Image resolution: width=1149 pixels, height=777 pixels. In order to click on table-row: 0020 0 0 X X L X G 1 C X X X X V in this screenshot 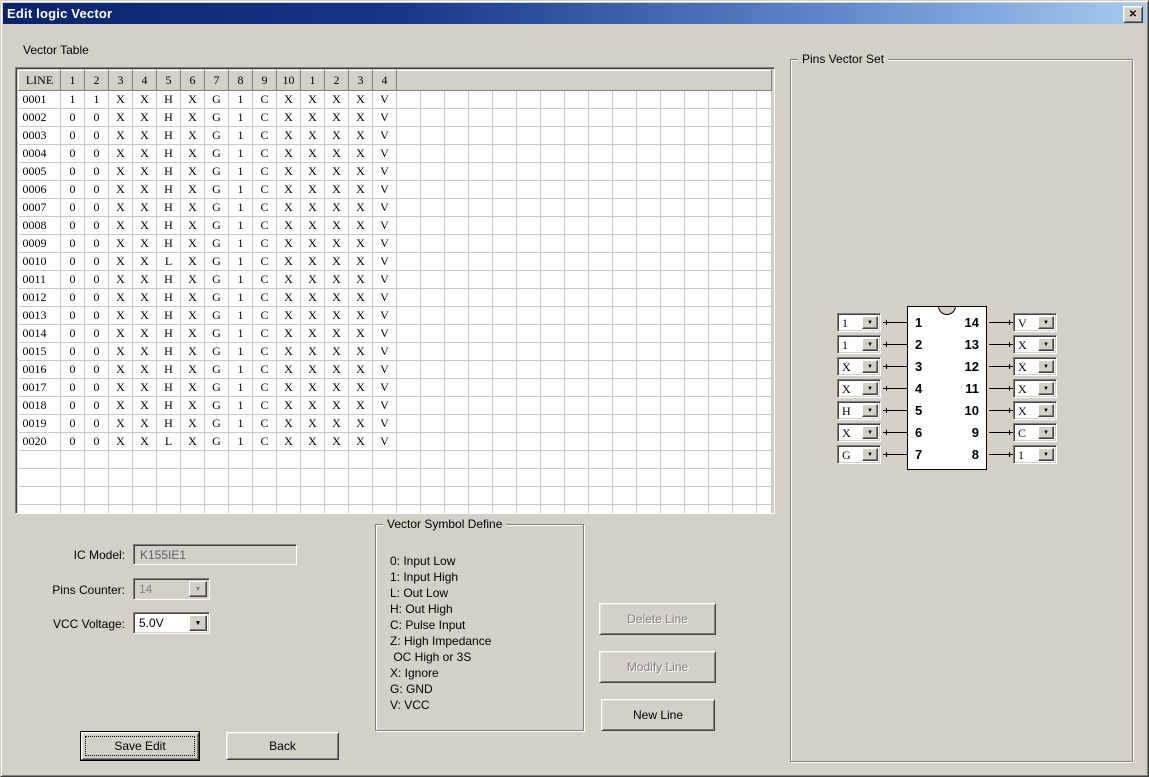, I will do `click(395, 441)`.